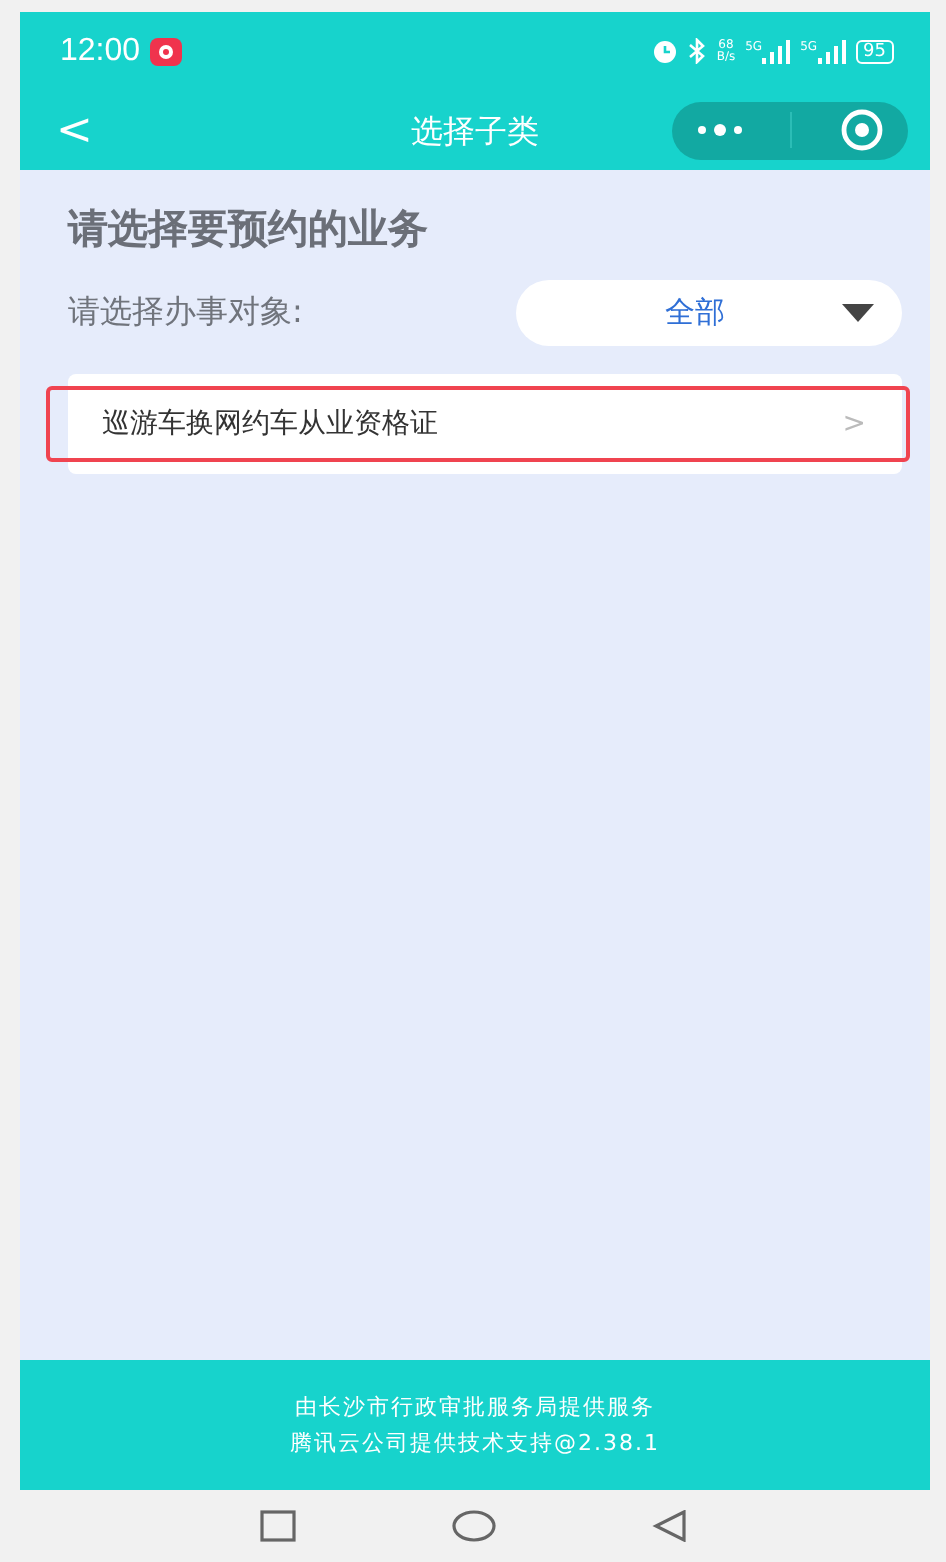 This screenshot has width=946, height=1562. I want to click on triangle-nav-icon, so click(669, 1526).